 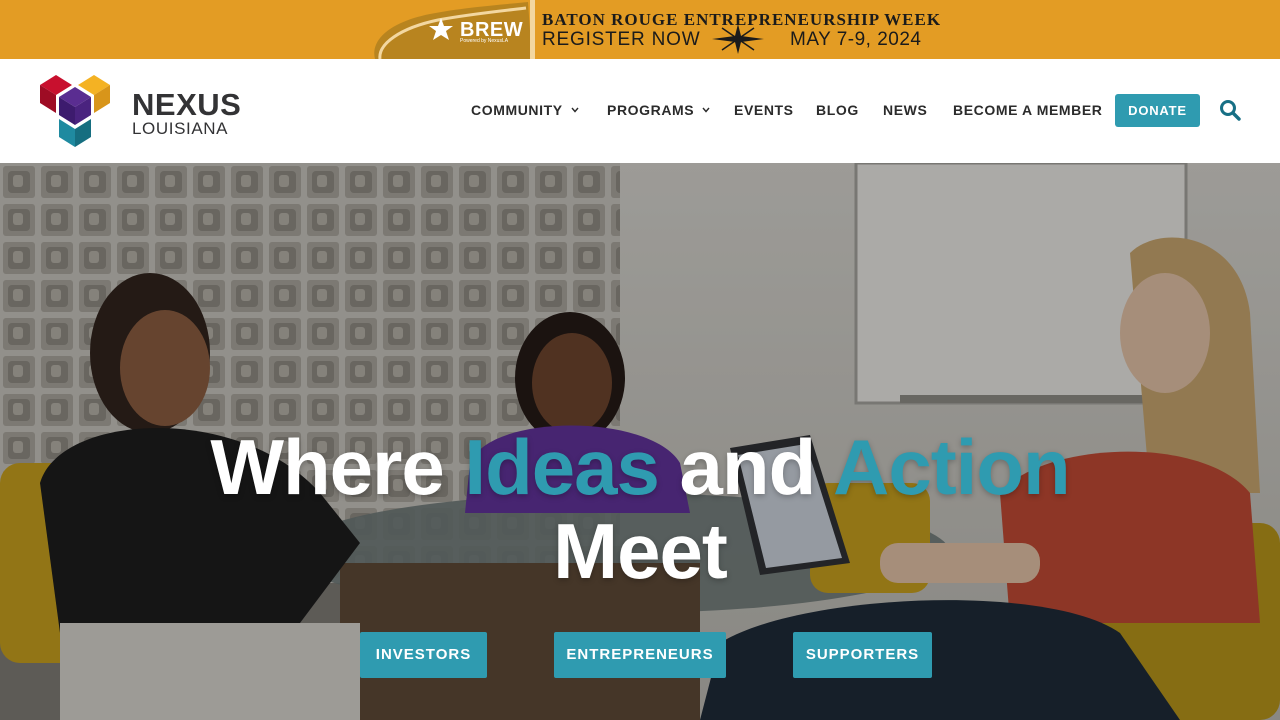 What do you see at coordinates (862, 655) in the screenshot?
I see `supporters-button: SUPPORTERS` at bounding box center [862, 655].